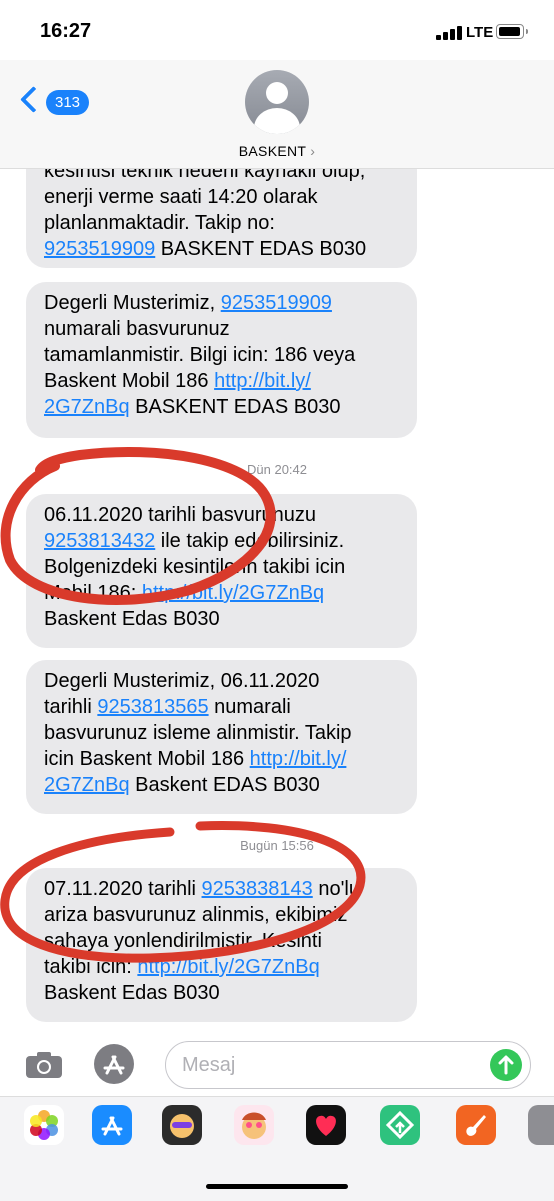 The height and width of the screenshot is (1201, 554). What do you see at coordinates (277, 1186) in the screenshot?
I see `home-indicator` at bounding box center [277, 1186].